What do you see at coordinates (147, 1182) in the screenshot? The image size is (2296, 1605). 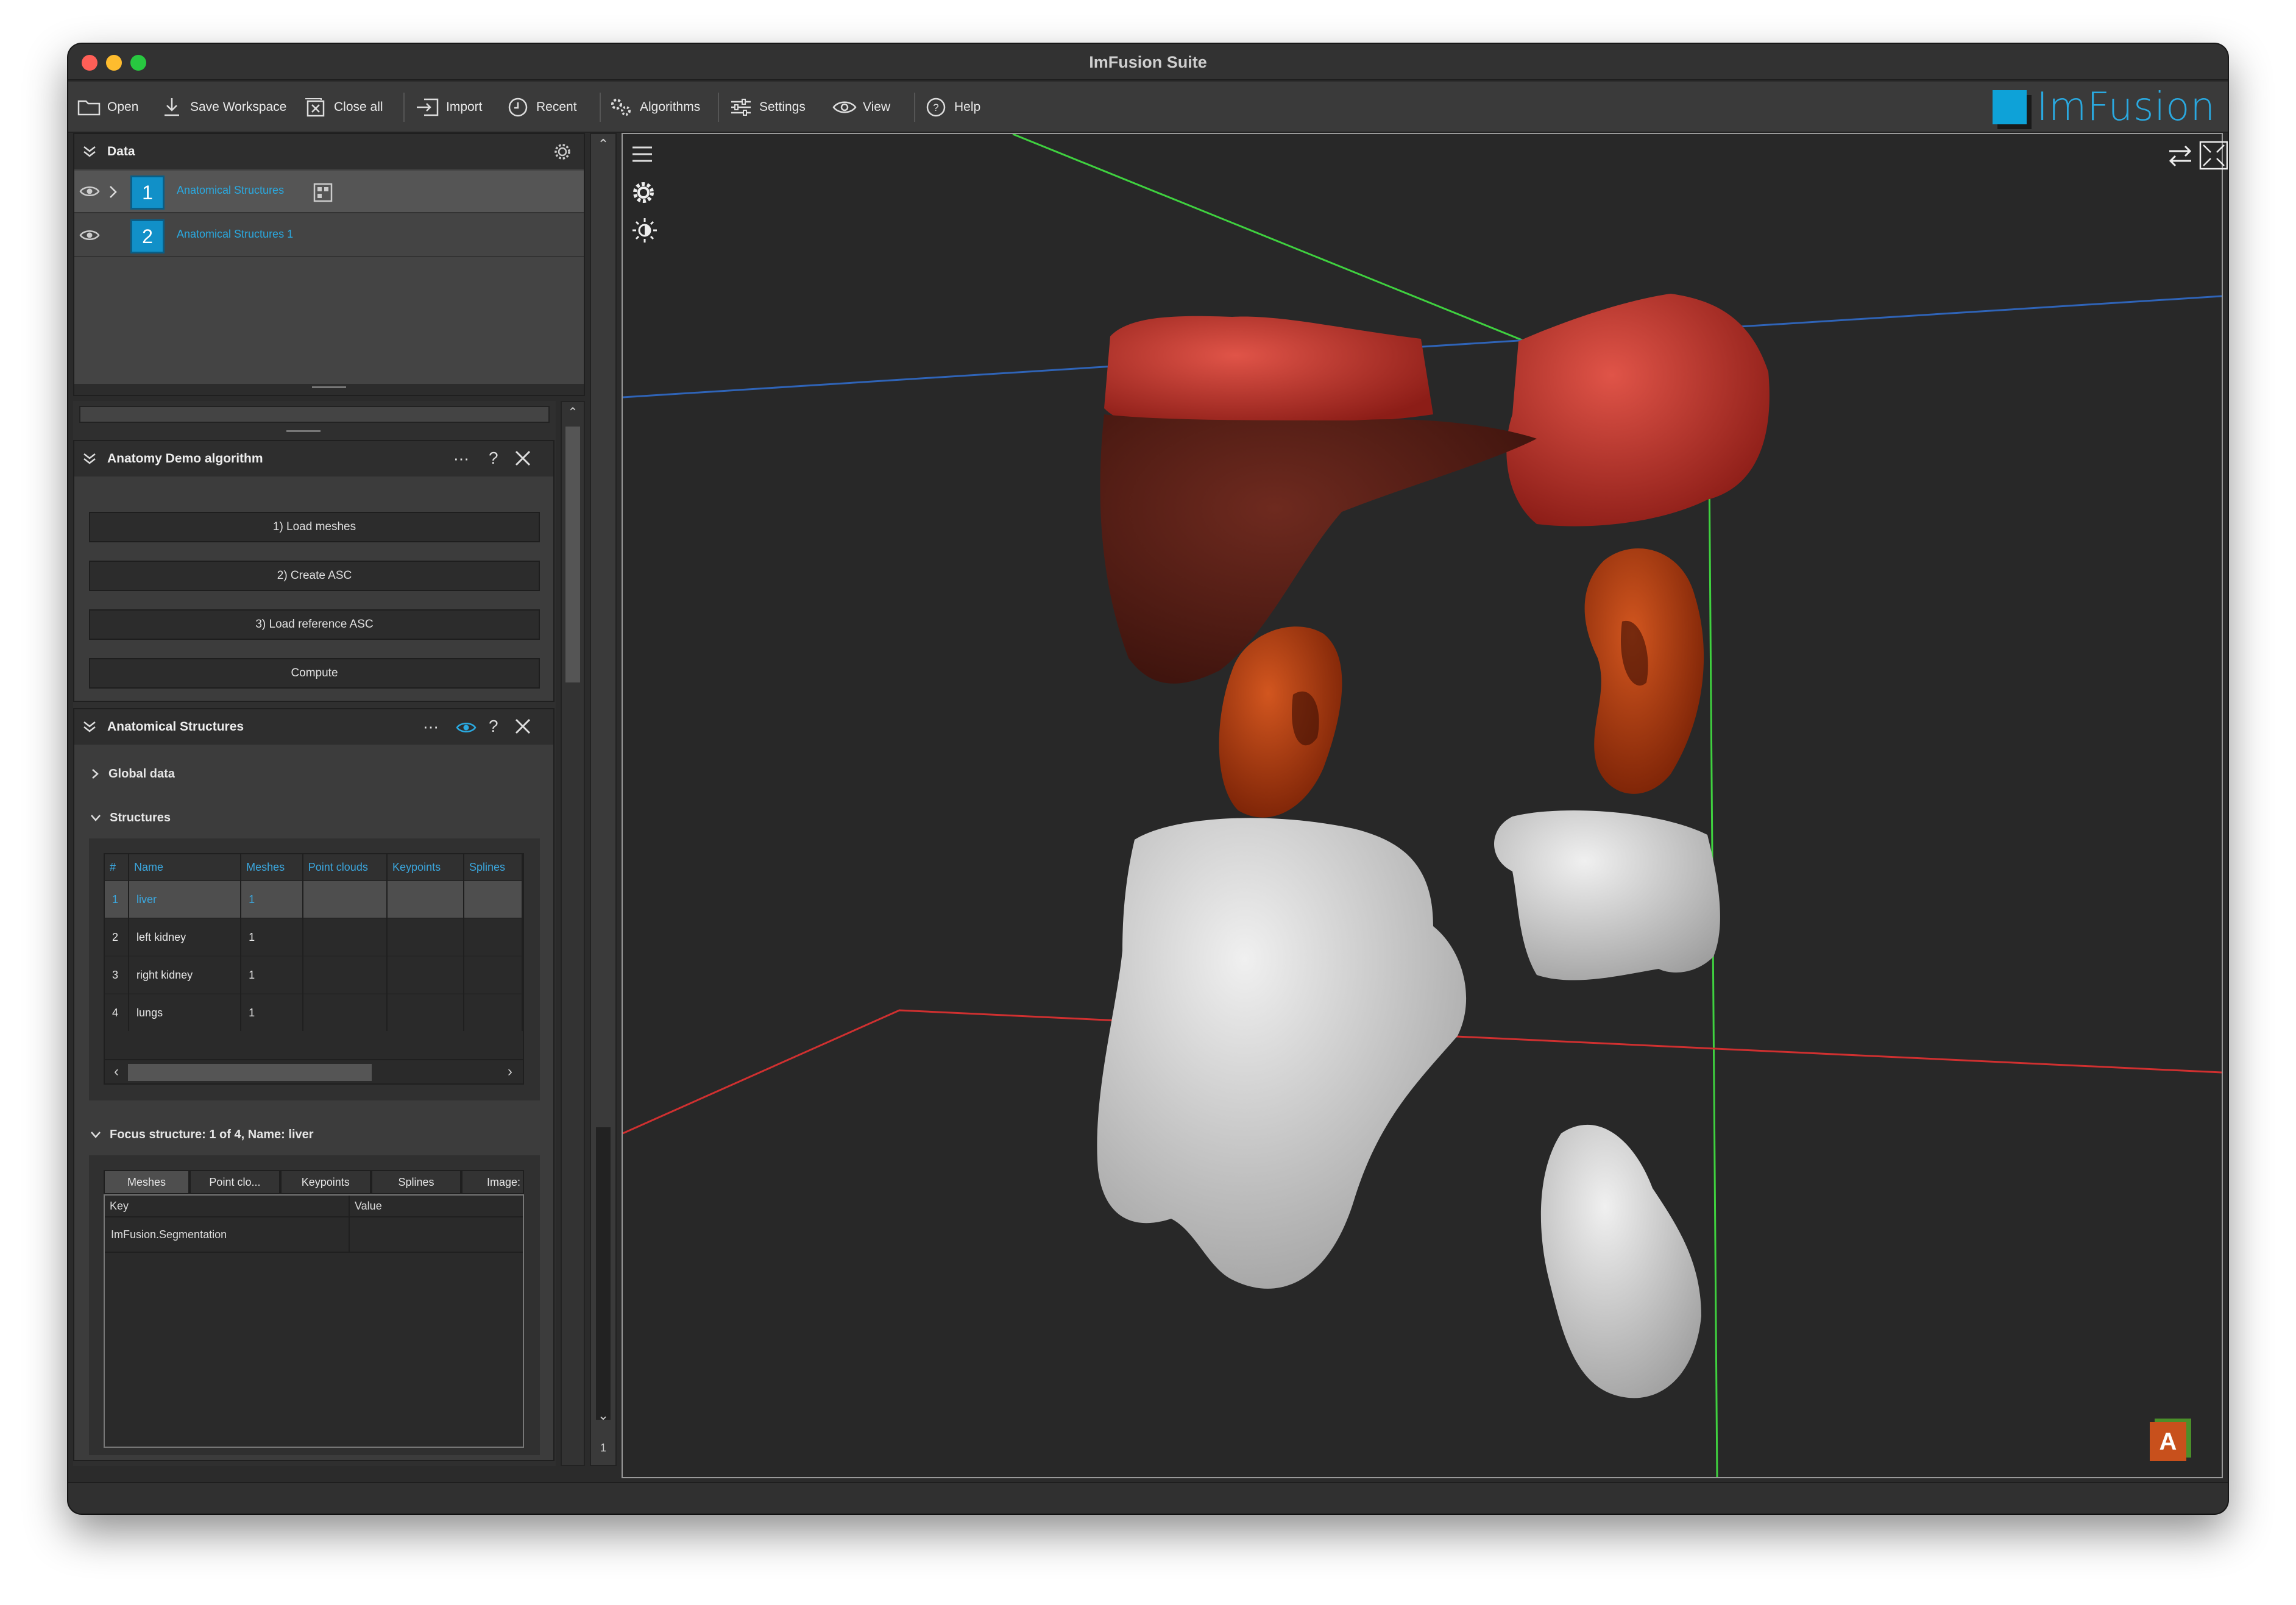 I see `tab-meshes: Meshes` at bounding box center [147, 1182].